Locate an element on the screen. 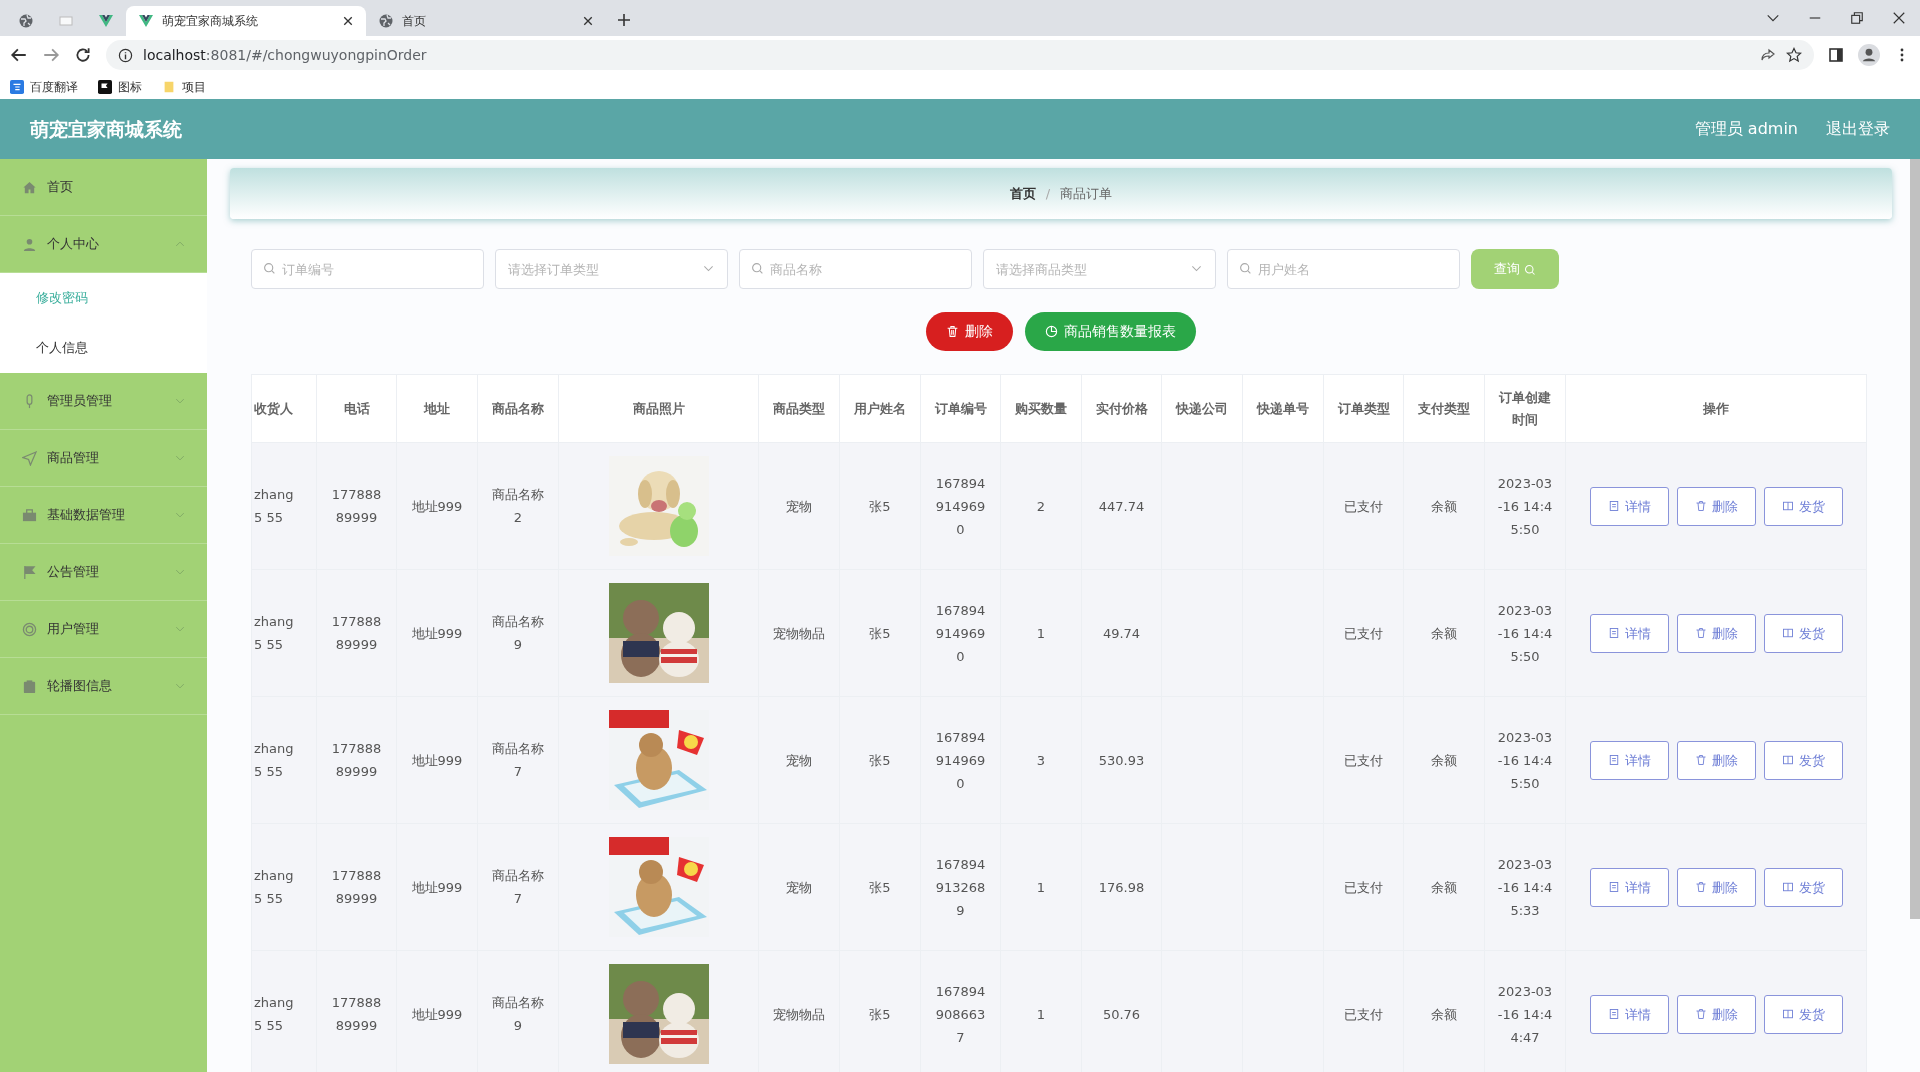 This screenshot has width=1920, height=1072. forward-icon is located at coordinates (51, 55).